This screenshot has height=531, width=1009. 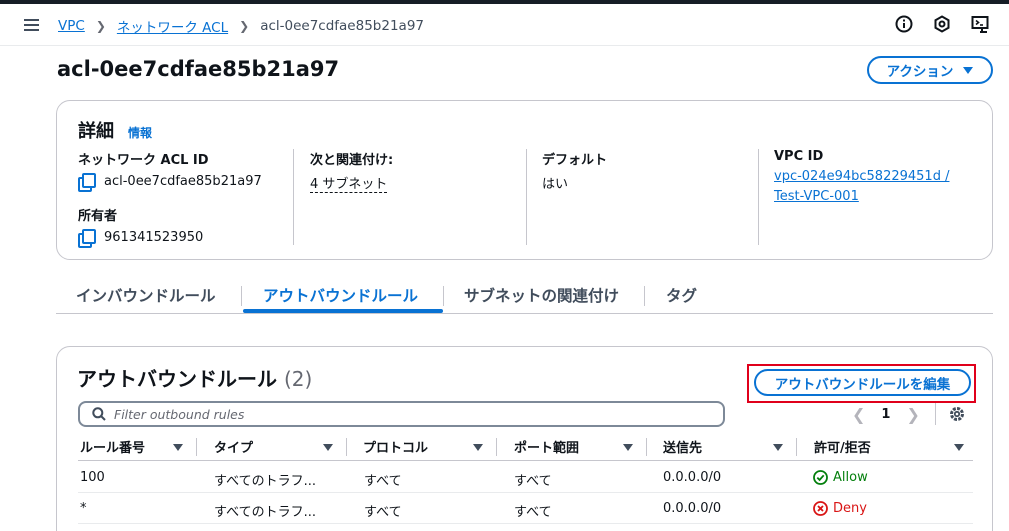 I want to click on notifications-icon, so click(x=942, y=24).